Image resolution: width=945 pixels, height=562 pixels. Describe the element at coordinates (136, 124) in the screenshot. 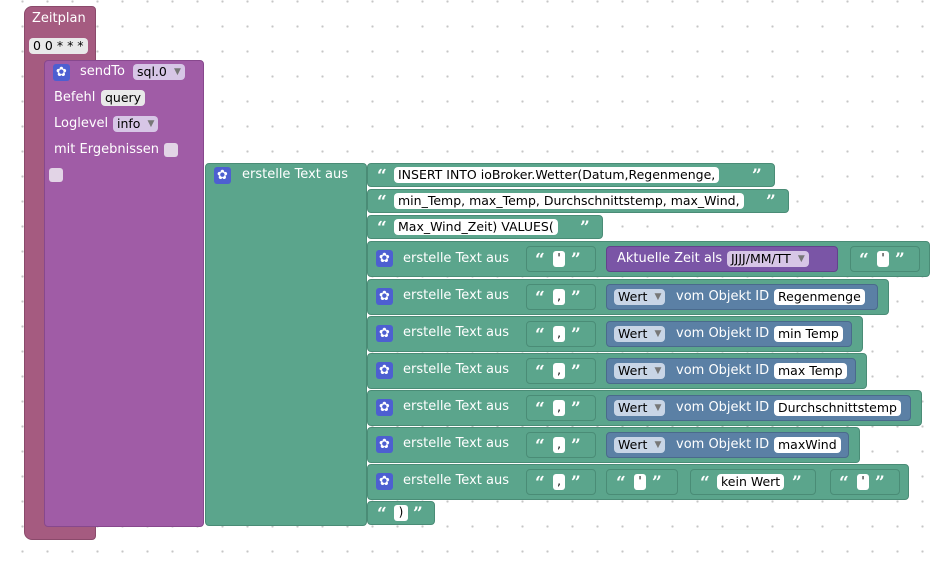

I see `loglevel-dropdown: info ▼` at that location.